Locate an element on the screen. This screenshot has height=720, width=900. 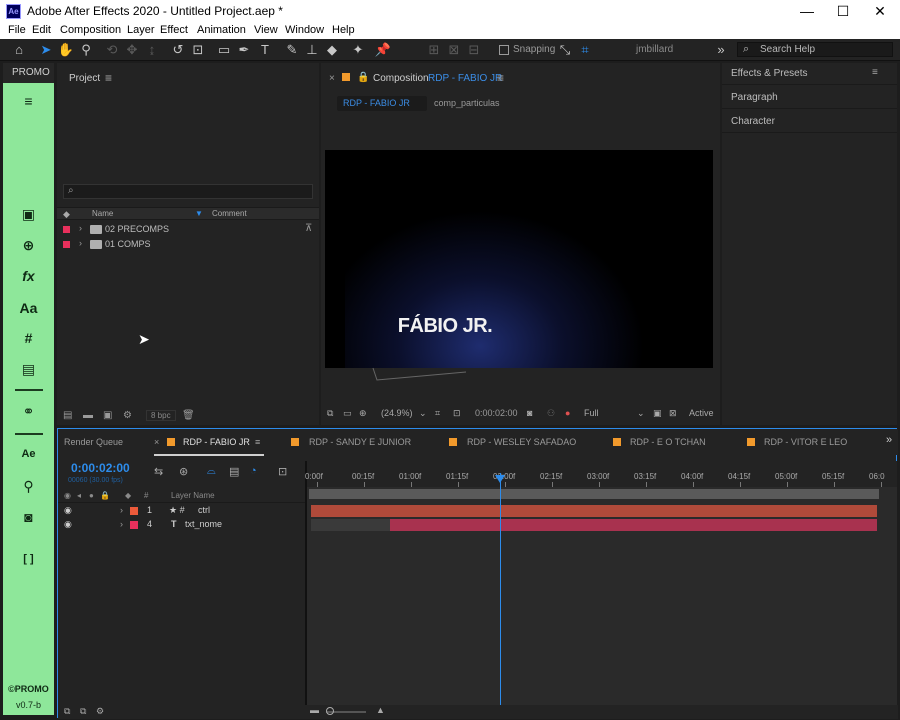
transparency-grid-icon: ⊡ is located at coordinates (457, 413).